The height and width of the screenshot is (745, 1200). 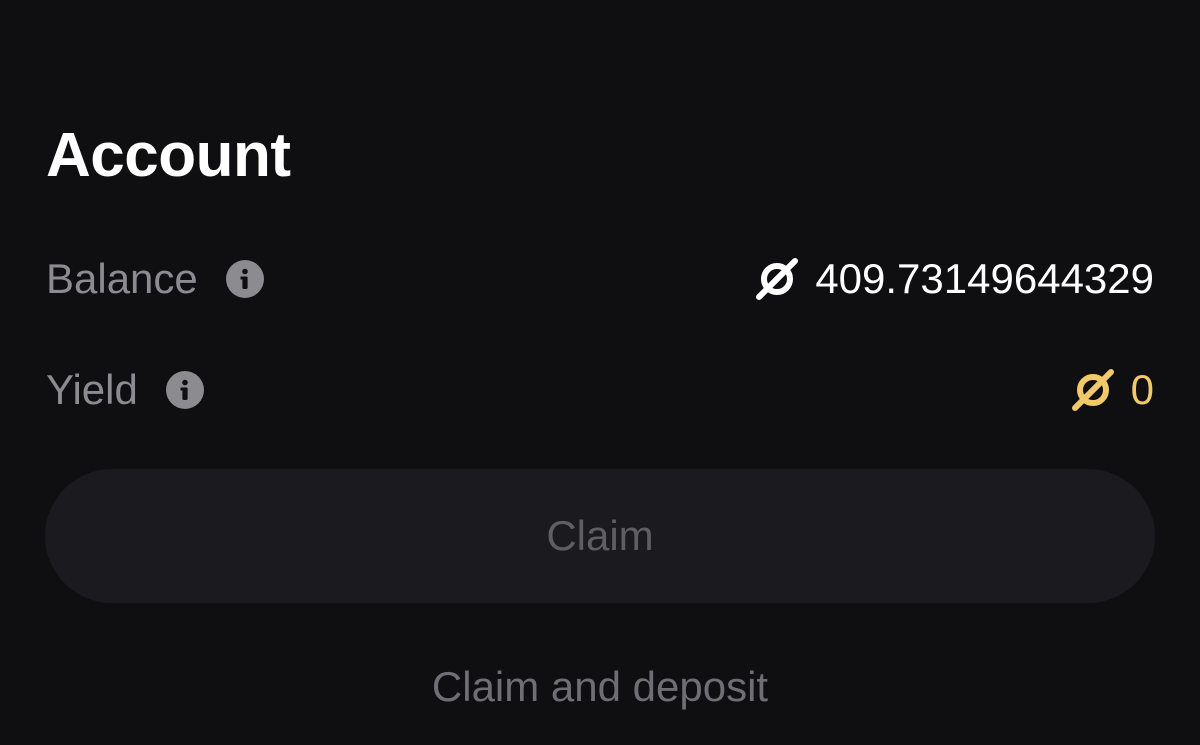 What do you see at coordinates (168, 155) in the screenshot?
I see `page-title: Account` at bounding box center [168, 155].